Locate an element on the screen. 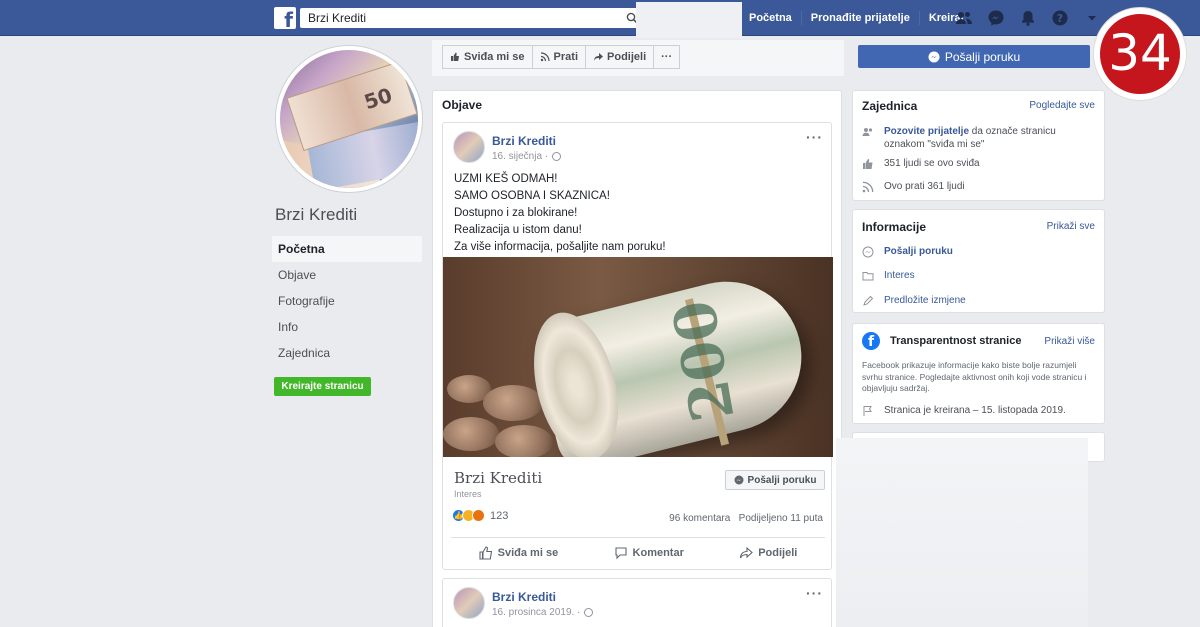 The height and width of the screenshot is (627, 1200). top-navigation-bar: f Početna Pronađite prijatelje Kreiraj ? is located at coordinates (600, 19).